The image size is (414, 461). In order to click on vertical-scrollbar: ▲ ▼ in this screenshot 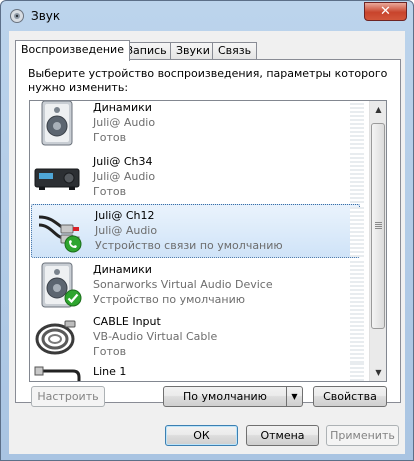, I will do `click(377, 241)`.